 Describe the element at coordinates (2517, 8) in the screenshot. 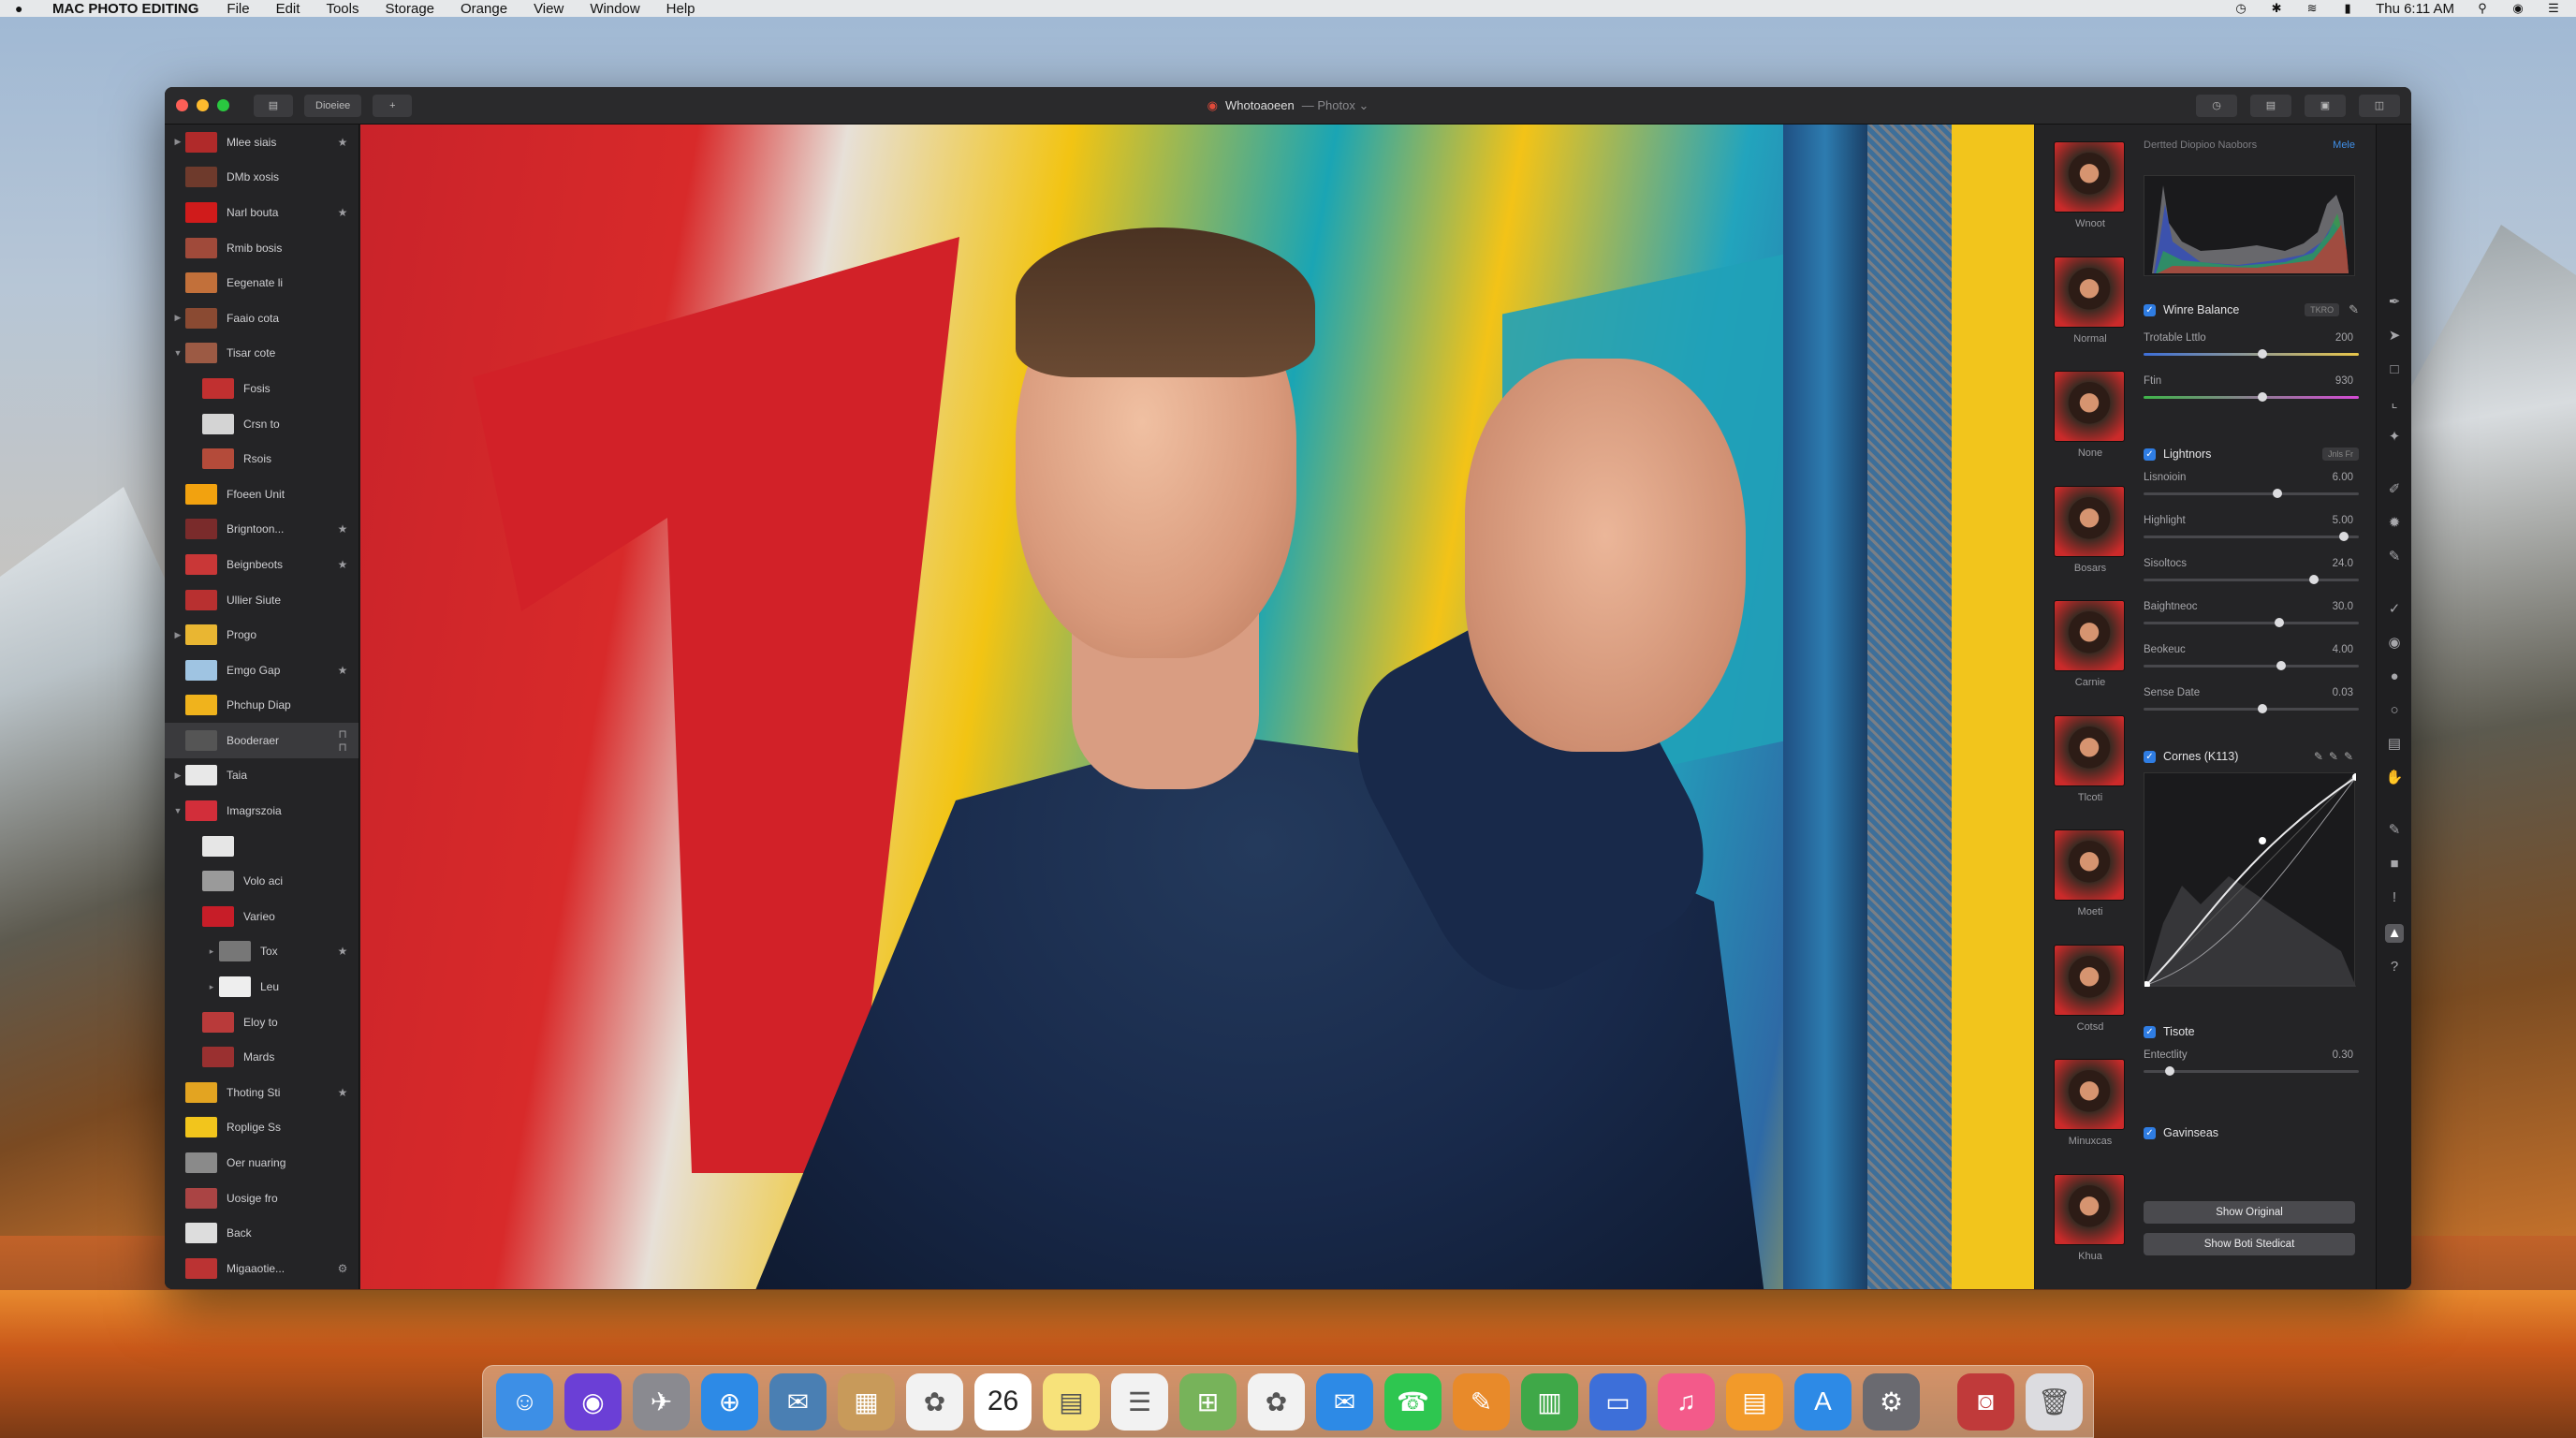

I see `siri-icon: ◉` at that location.